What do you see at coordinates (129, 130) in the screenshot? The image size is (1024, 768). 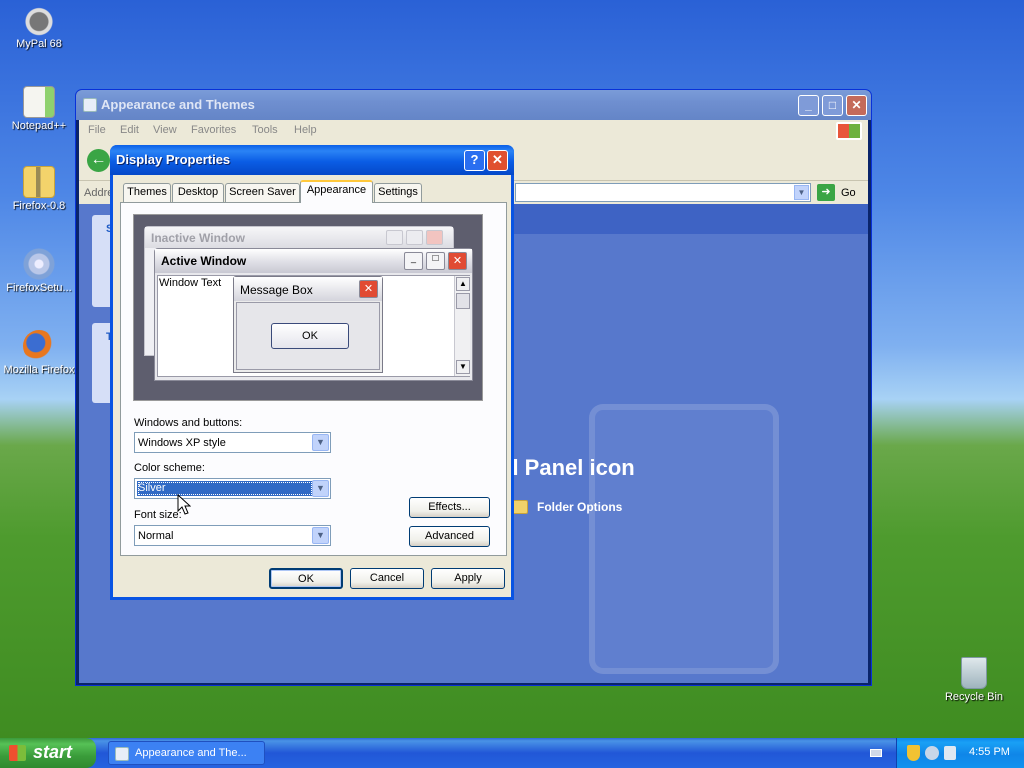 I see `menu-edit: Edit` at bounding box center [129, 130].